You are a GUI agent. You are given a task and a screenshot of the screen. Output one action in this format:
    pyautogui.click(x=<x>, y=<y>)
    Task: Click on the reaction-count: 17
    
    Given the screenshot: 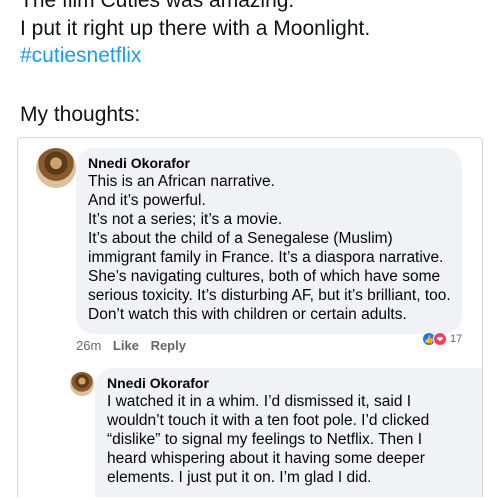 What is the action you would take?
    pyautogui.click(x=456, y=339)
    